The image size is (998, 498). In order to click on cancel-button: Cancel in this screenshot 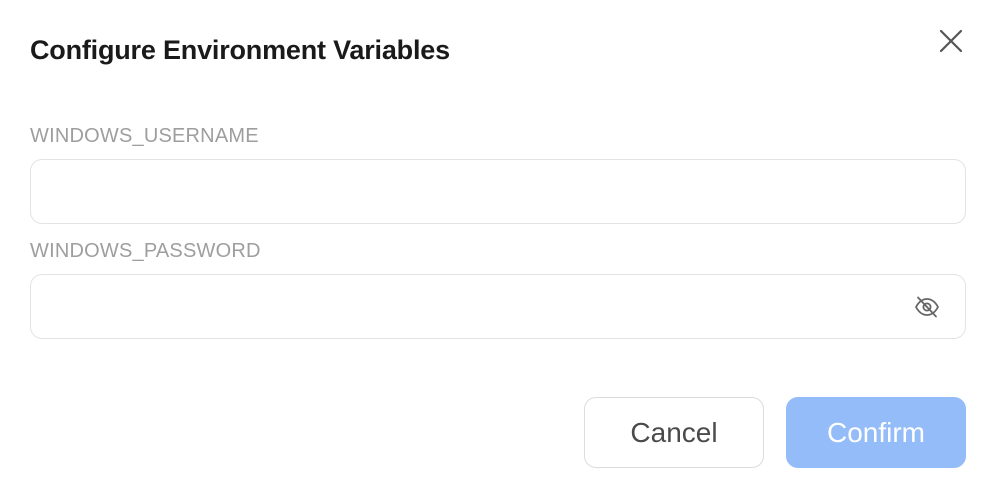, I will do `click(674, 432)`.